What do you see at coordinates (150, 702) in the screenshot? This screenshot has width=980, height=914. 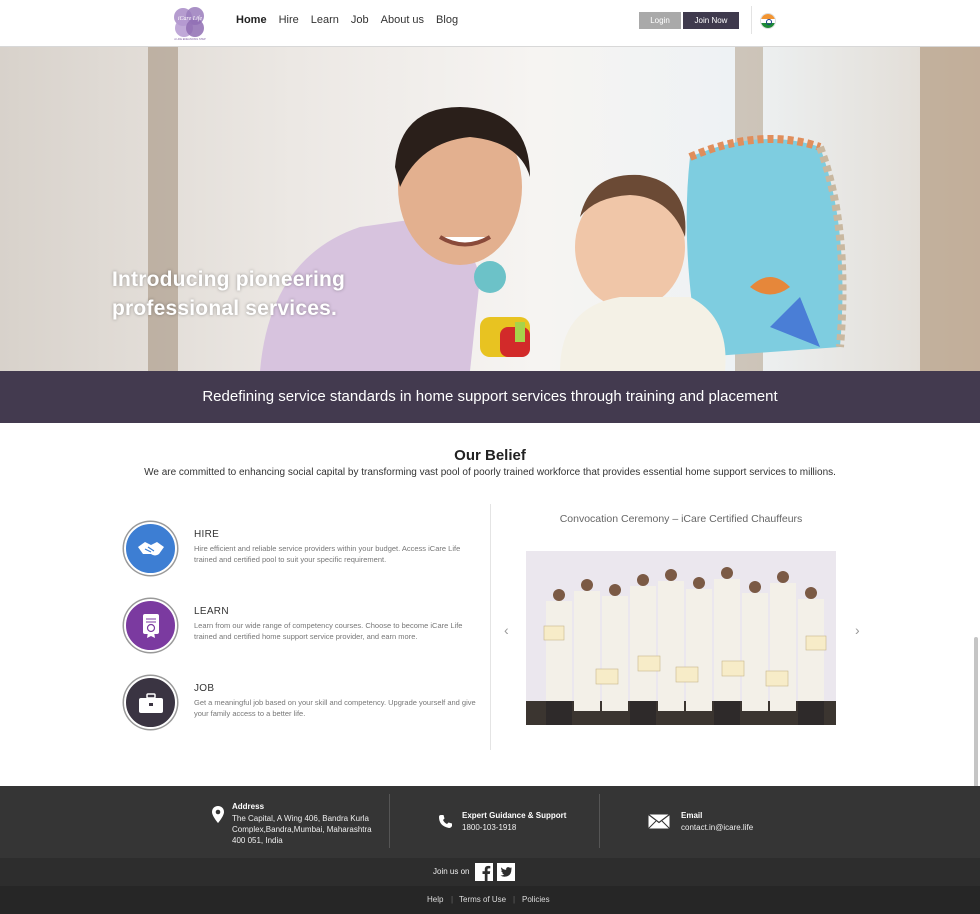 I see `briefcase-icon` at bounding box center [150, 702].